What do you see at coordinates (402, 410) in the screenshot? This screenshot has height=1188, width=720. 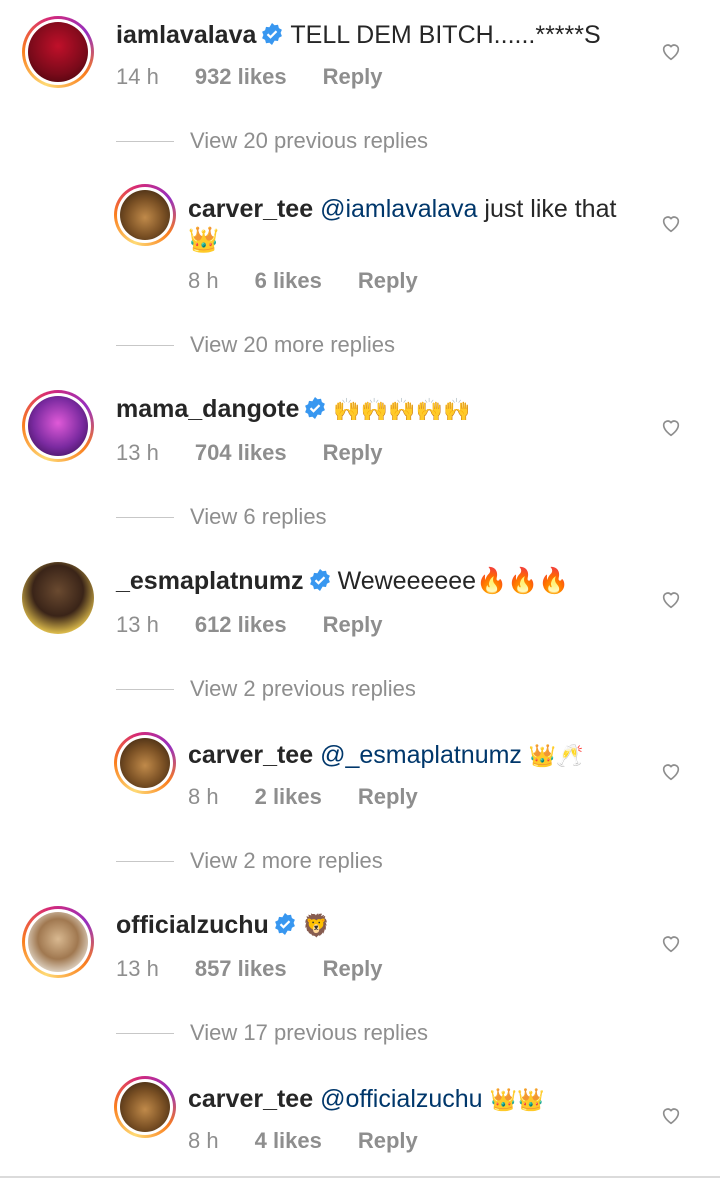 I see `comment-text: 🙌🙌🙌🙌🙌` at bounding box center [402, 410].